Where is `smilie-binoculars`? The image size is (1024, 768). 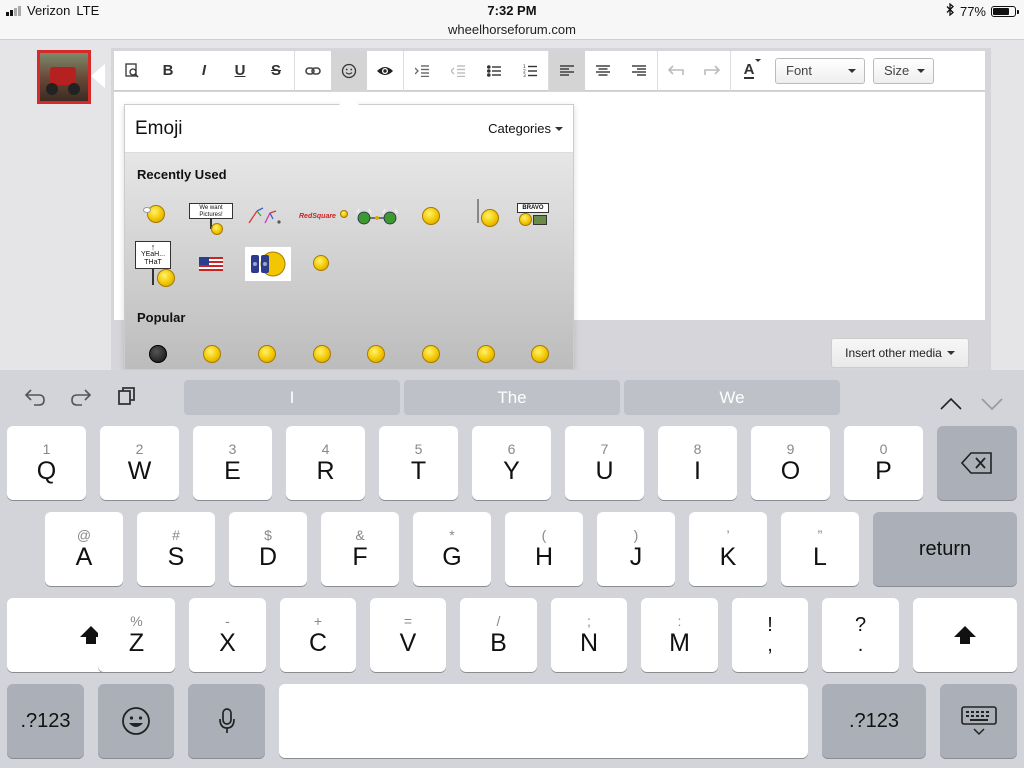
smilie-binoculars is located at coordinates (268, 264).